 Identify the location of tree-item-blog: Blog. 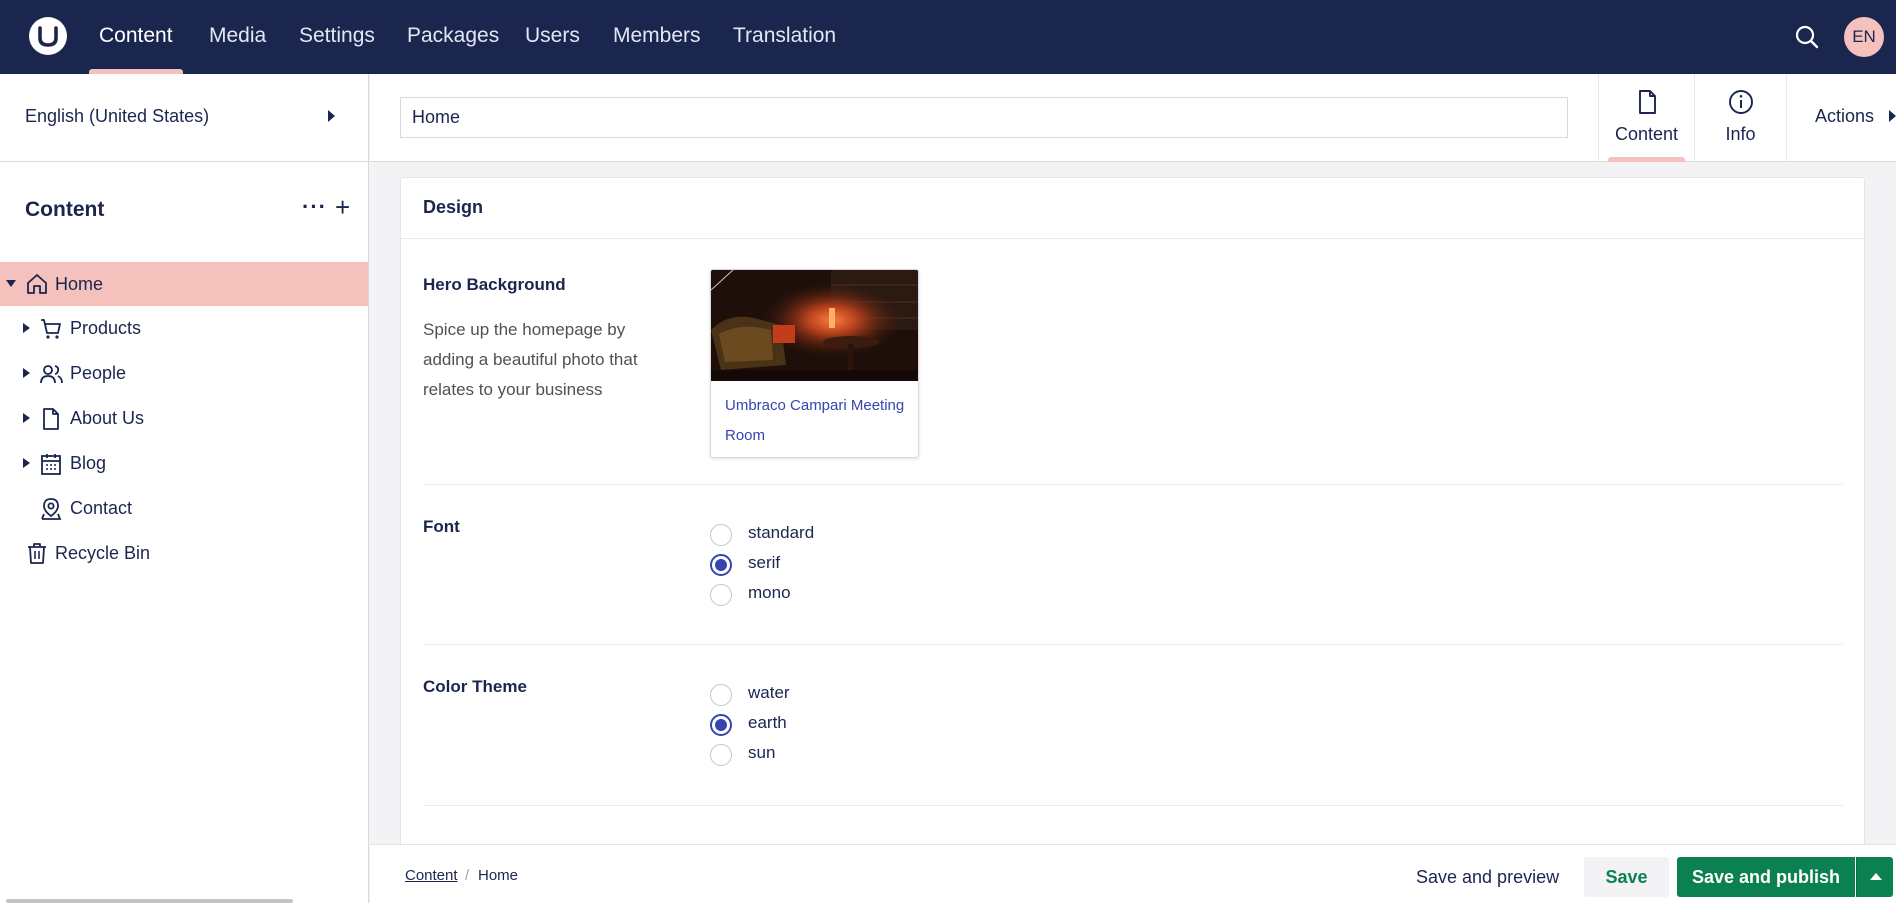
(184, 463).